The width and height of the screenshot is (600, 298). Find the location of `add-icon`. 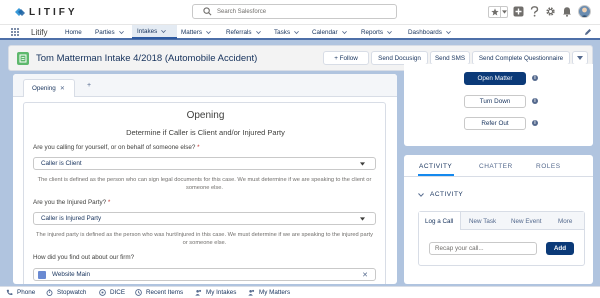

add-icon is located at coordinates (518, 11).